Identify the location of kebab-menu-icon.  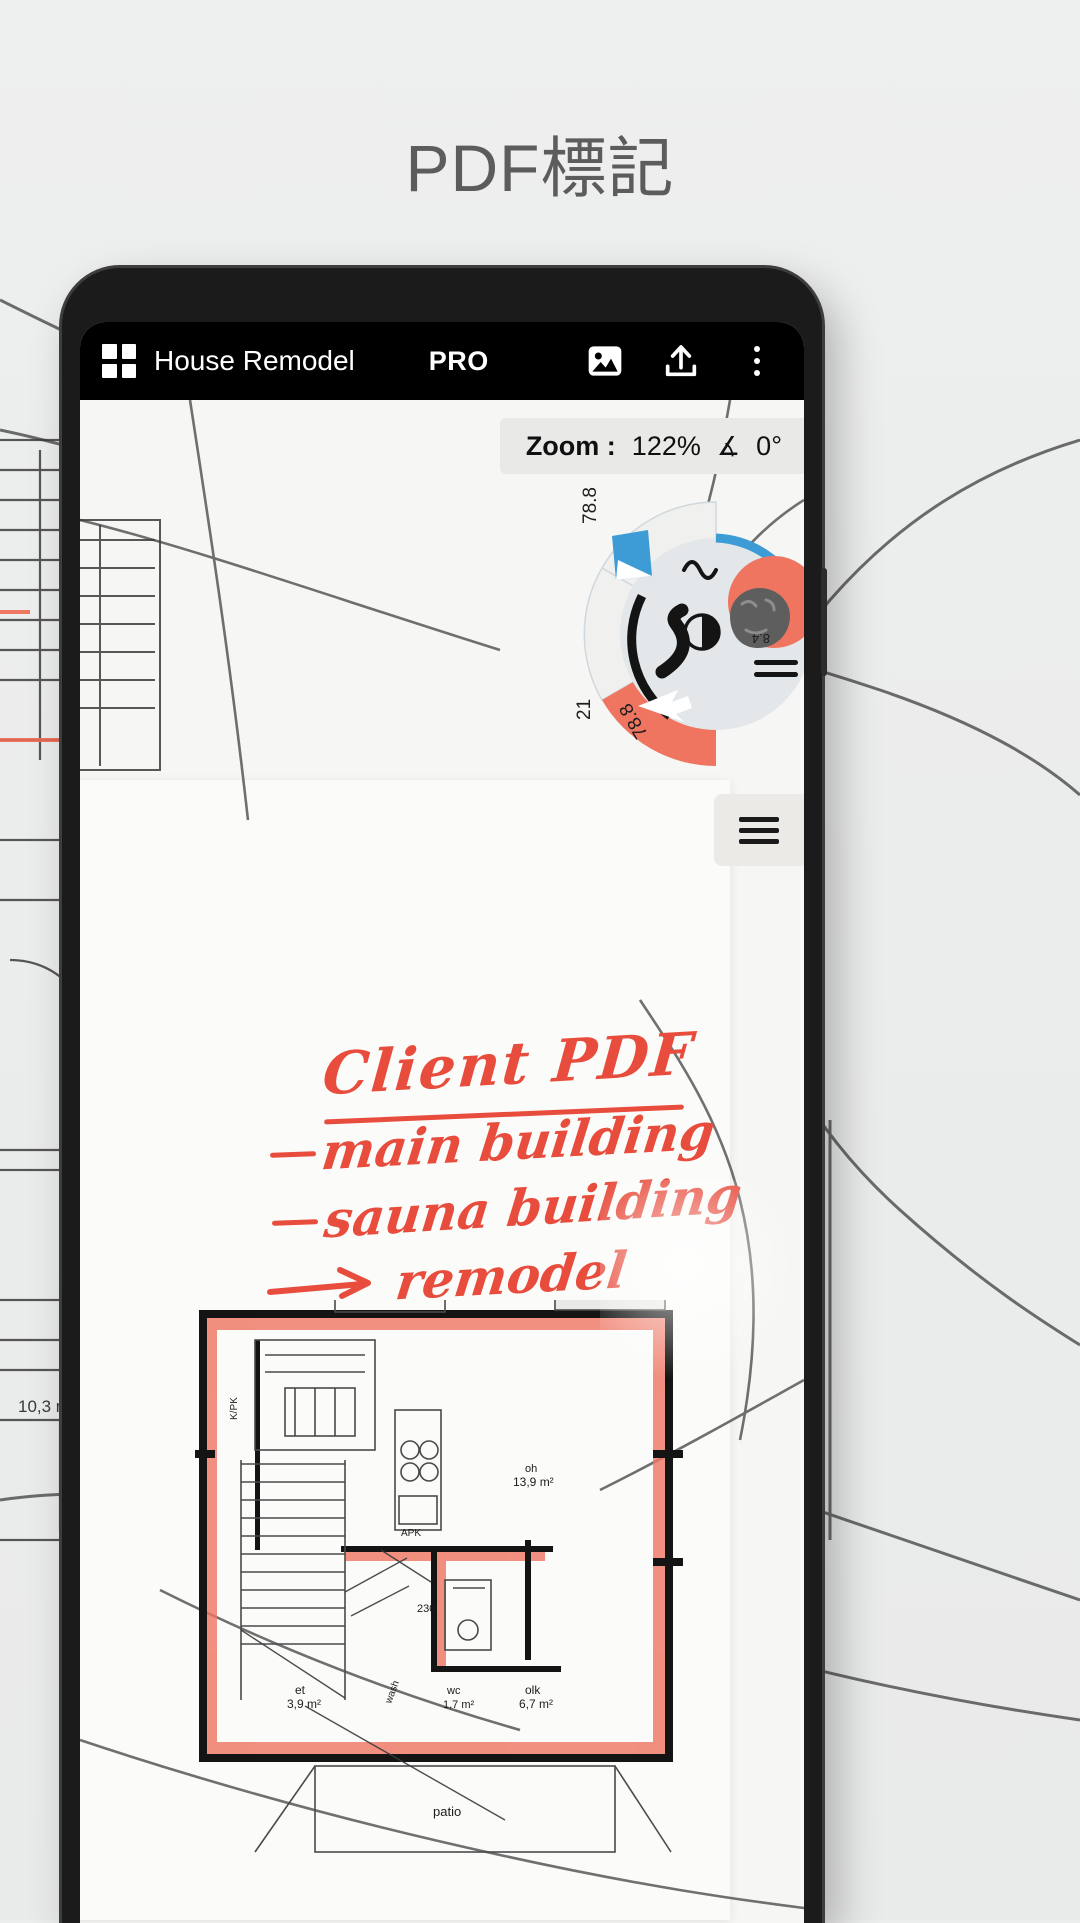
(757, 361).